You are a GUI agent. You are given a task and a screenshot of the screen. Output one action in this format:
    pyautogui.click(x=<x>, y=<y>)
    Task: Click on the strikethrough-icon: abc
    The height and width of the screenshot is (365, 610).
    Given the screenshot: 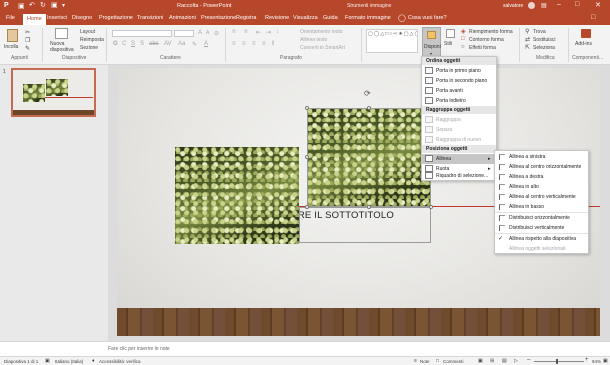 What is the action you would take?
    pyautogui.click(x=154, y=44)
    